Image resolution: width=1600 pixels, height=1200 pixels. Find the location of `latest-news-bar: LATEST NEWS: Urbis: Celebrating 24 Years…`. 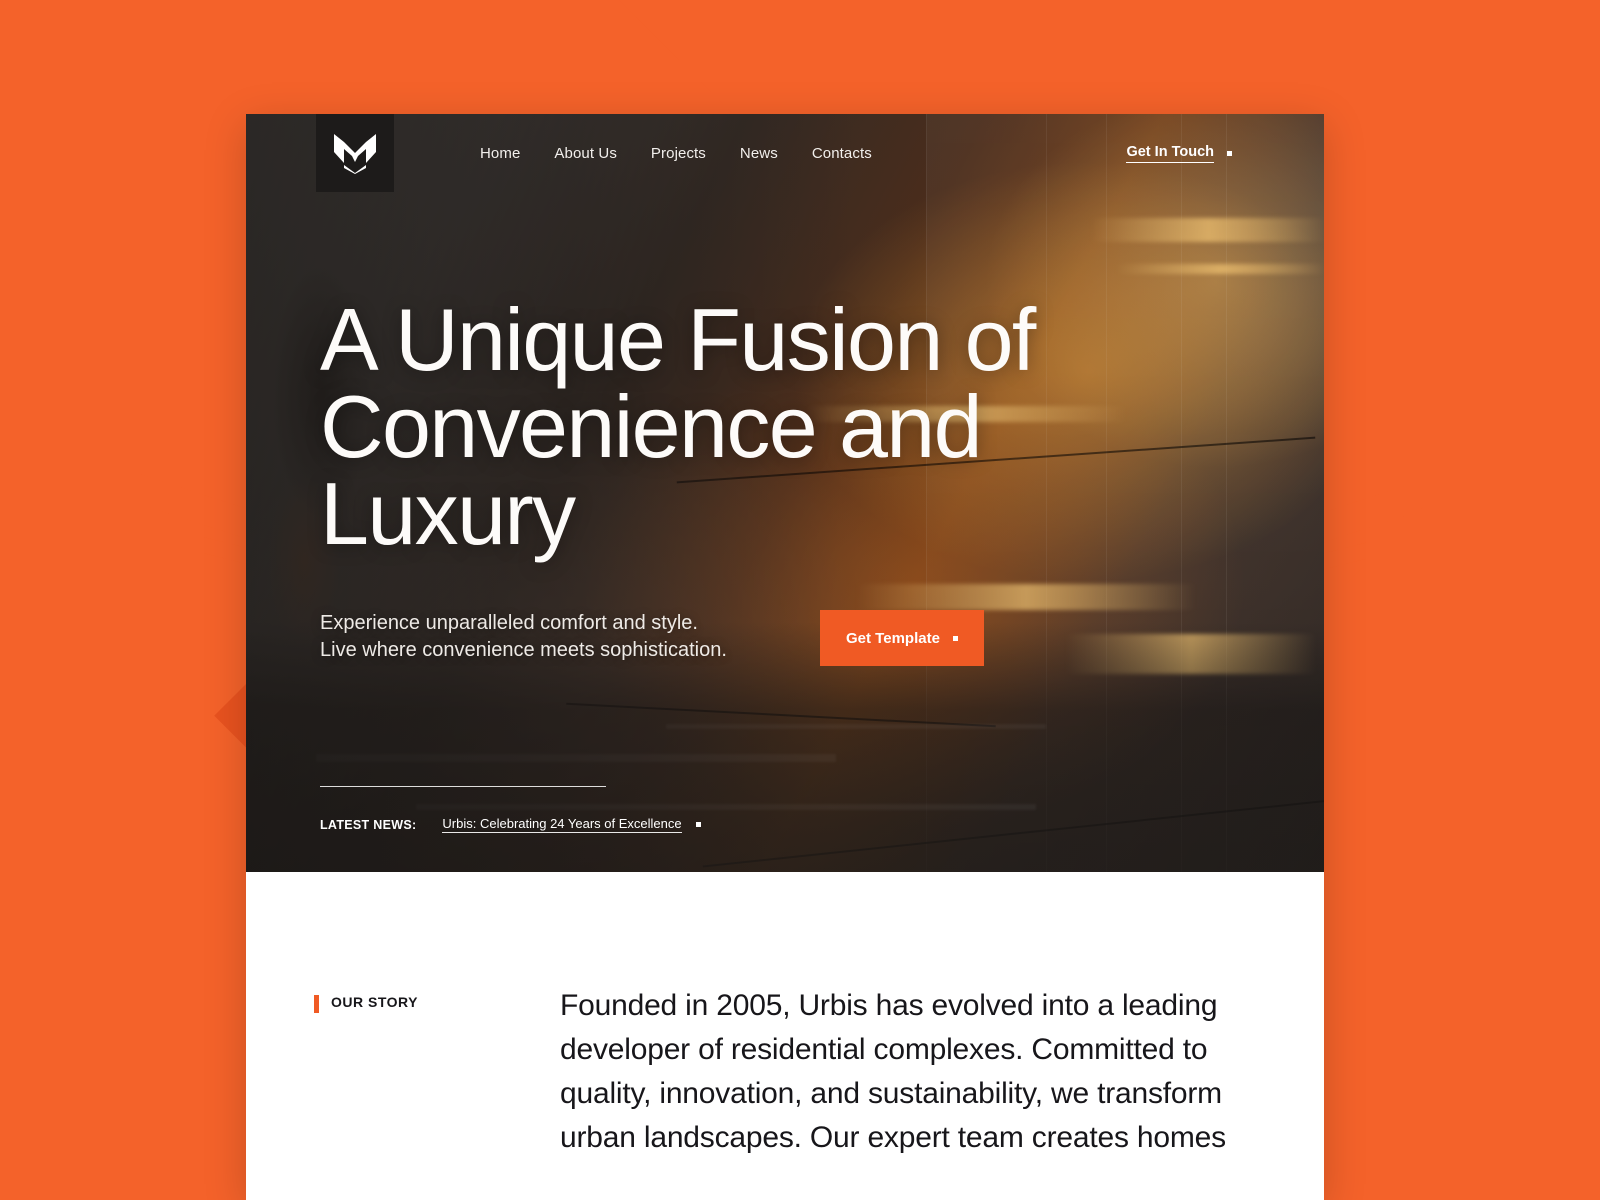

latest-news-bar: LATEST NEWS: Urbis: Celebrating 24 Years… is located at coordinates (510, 824).